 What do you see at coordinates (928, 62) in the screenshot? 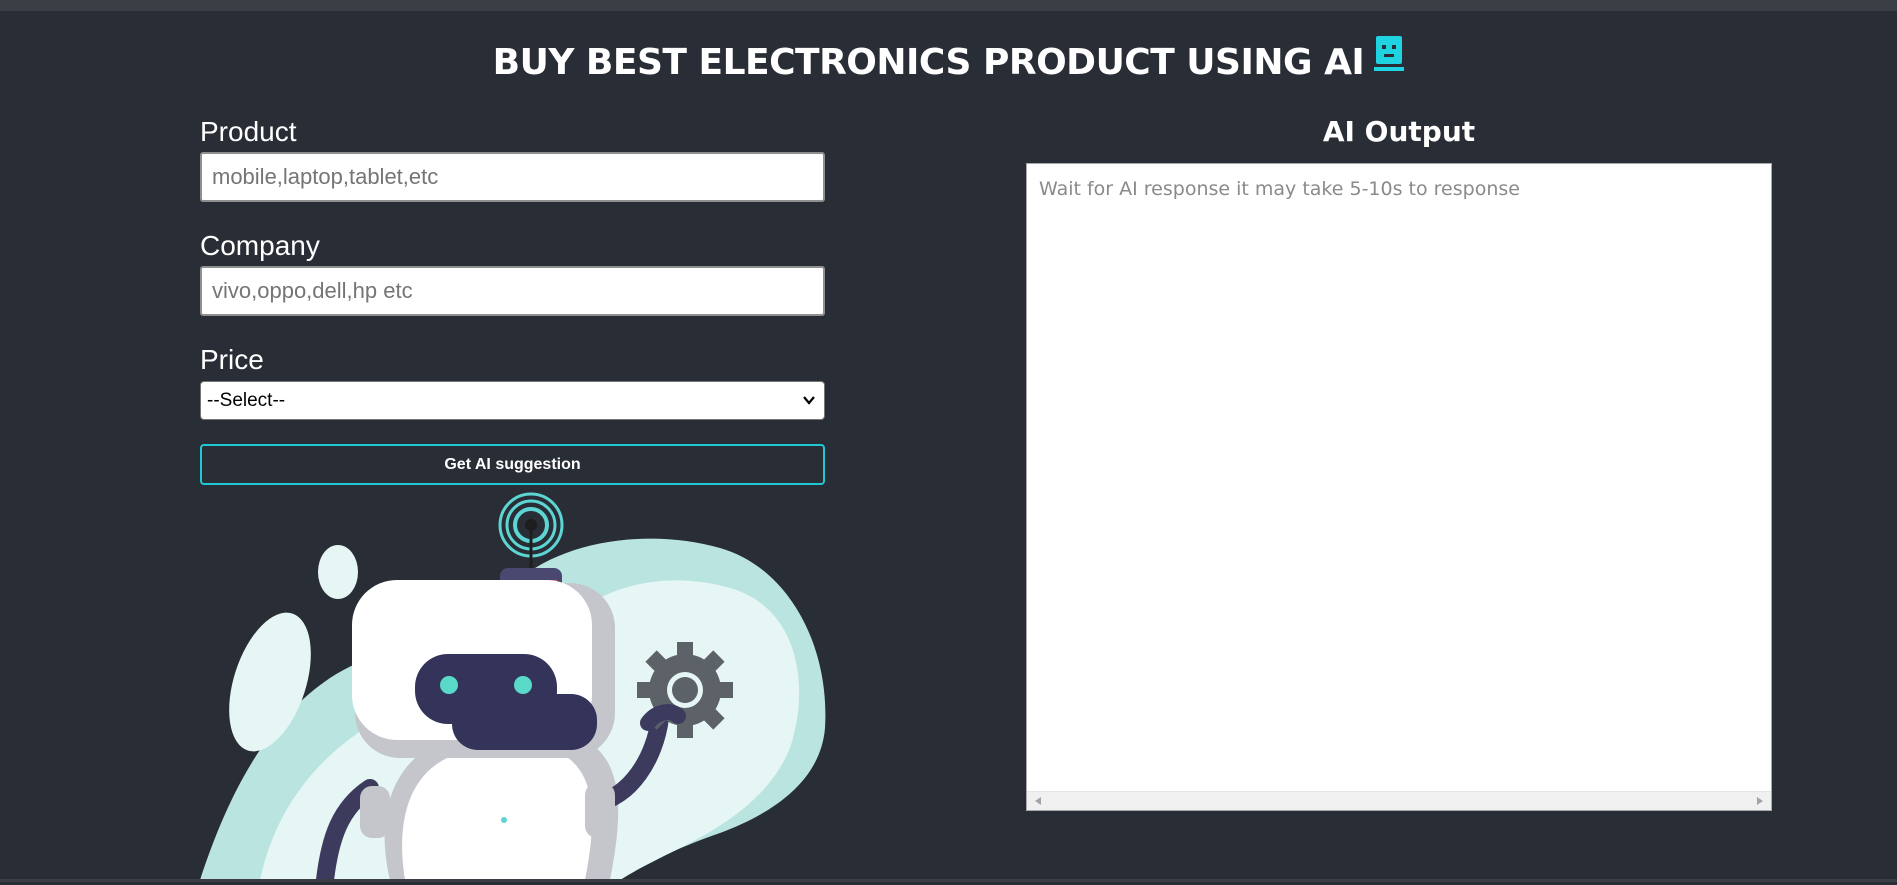
I see `page-title-text: BUY BEST ELECTRONICS PRODUCT USING AI` at bounding box center [928, 62].